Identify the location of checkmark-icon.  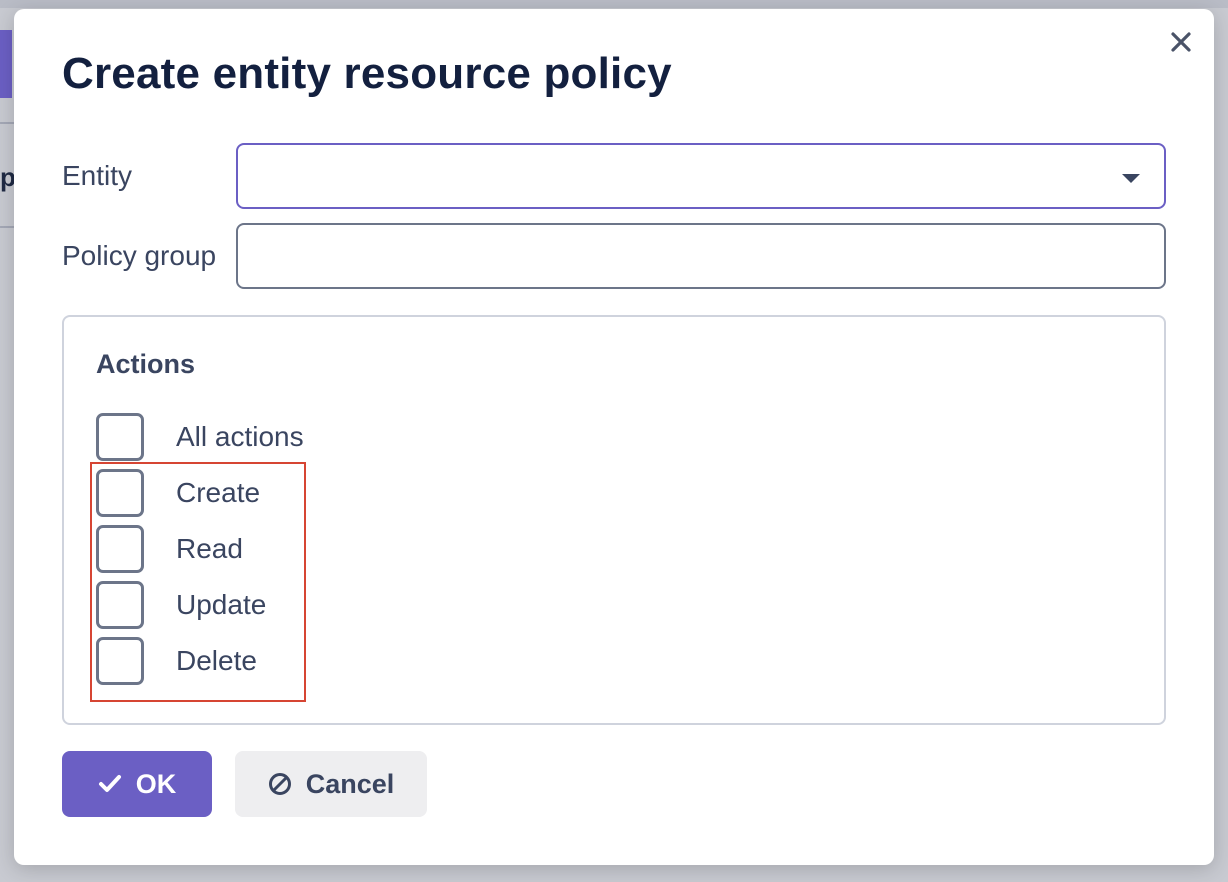
(110, 784).